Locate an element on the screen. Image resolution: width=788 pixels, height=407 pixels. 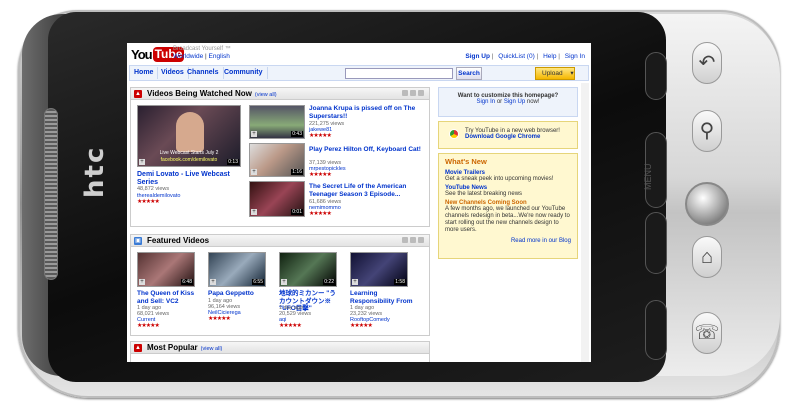
menu-label: MENU is located at coordinates (648, 177).